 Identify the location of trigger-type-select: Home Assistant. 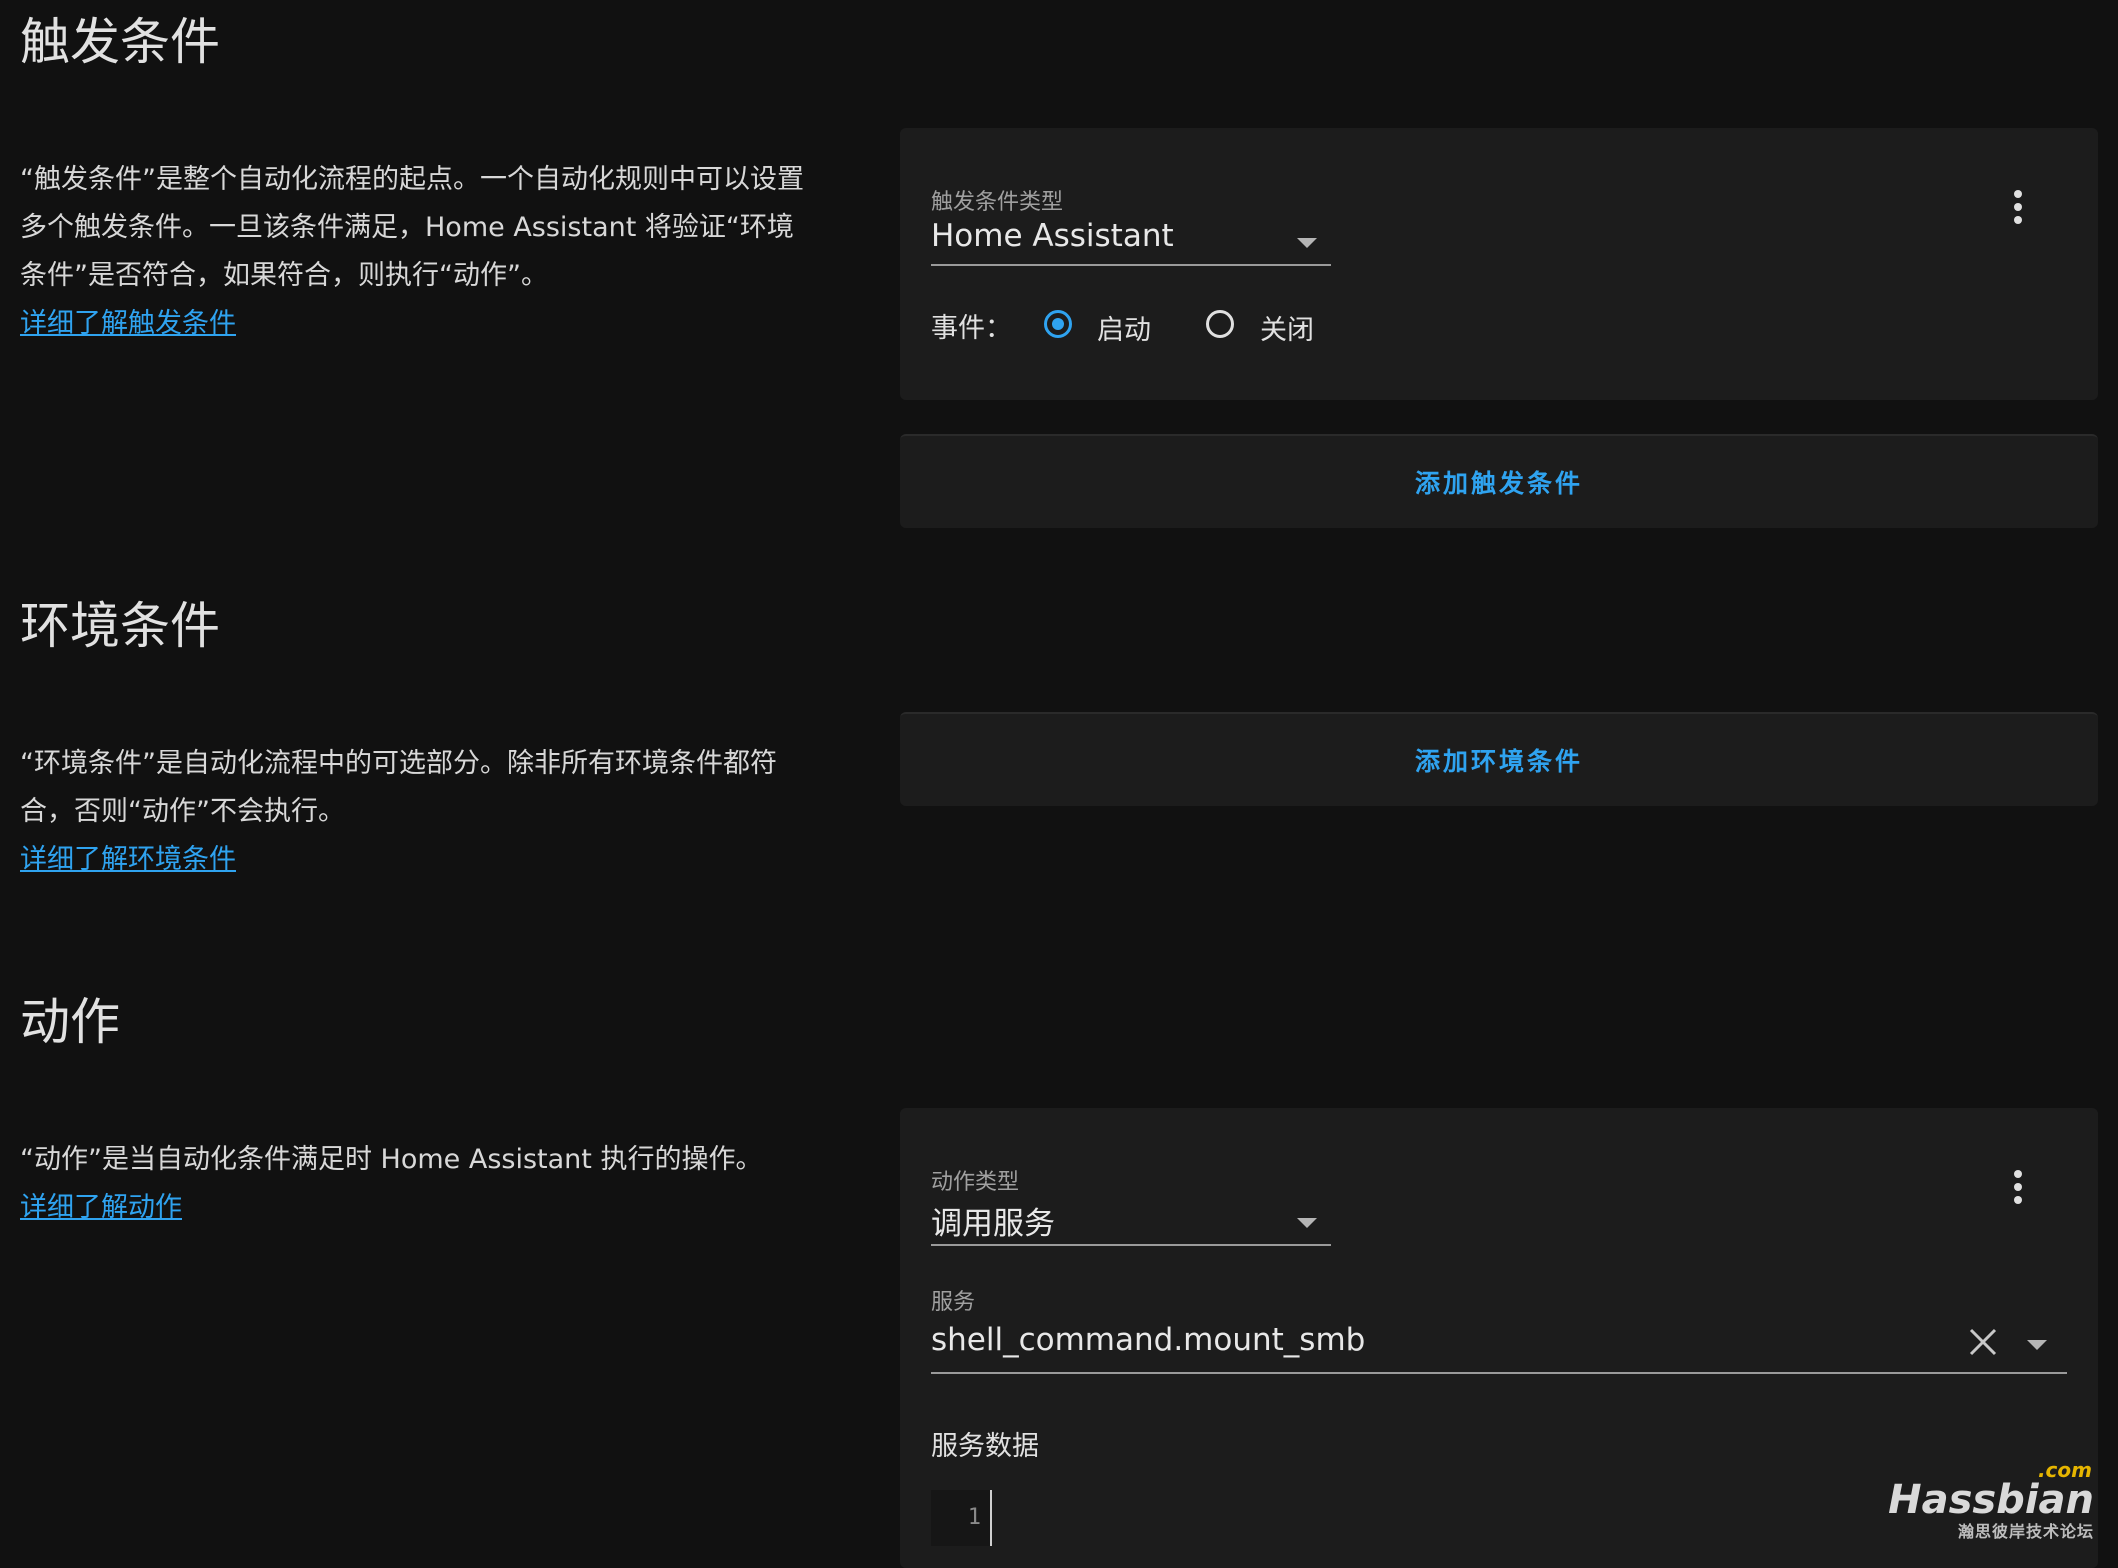
(1131, 242).